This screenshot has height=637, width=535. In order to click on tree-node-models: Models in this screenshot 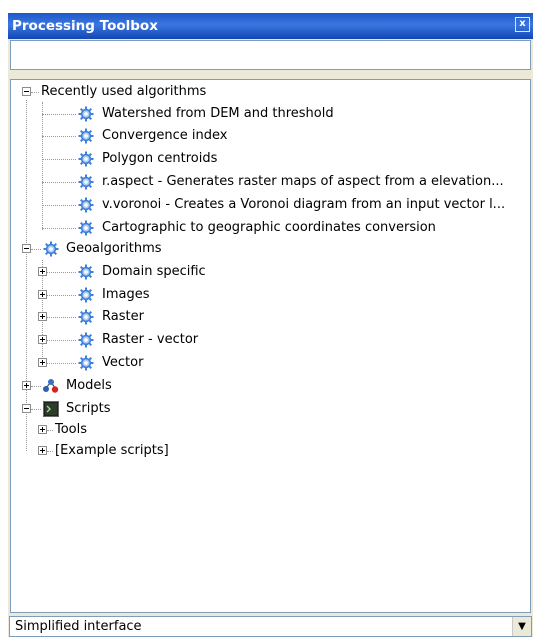, I will do `click(270, 386)`.